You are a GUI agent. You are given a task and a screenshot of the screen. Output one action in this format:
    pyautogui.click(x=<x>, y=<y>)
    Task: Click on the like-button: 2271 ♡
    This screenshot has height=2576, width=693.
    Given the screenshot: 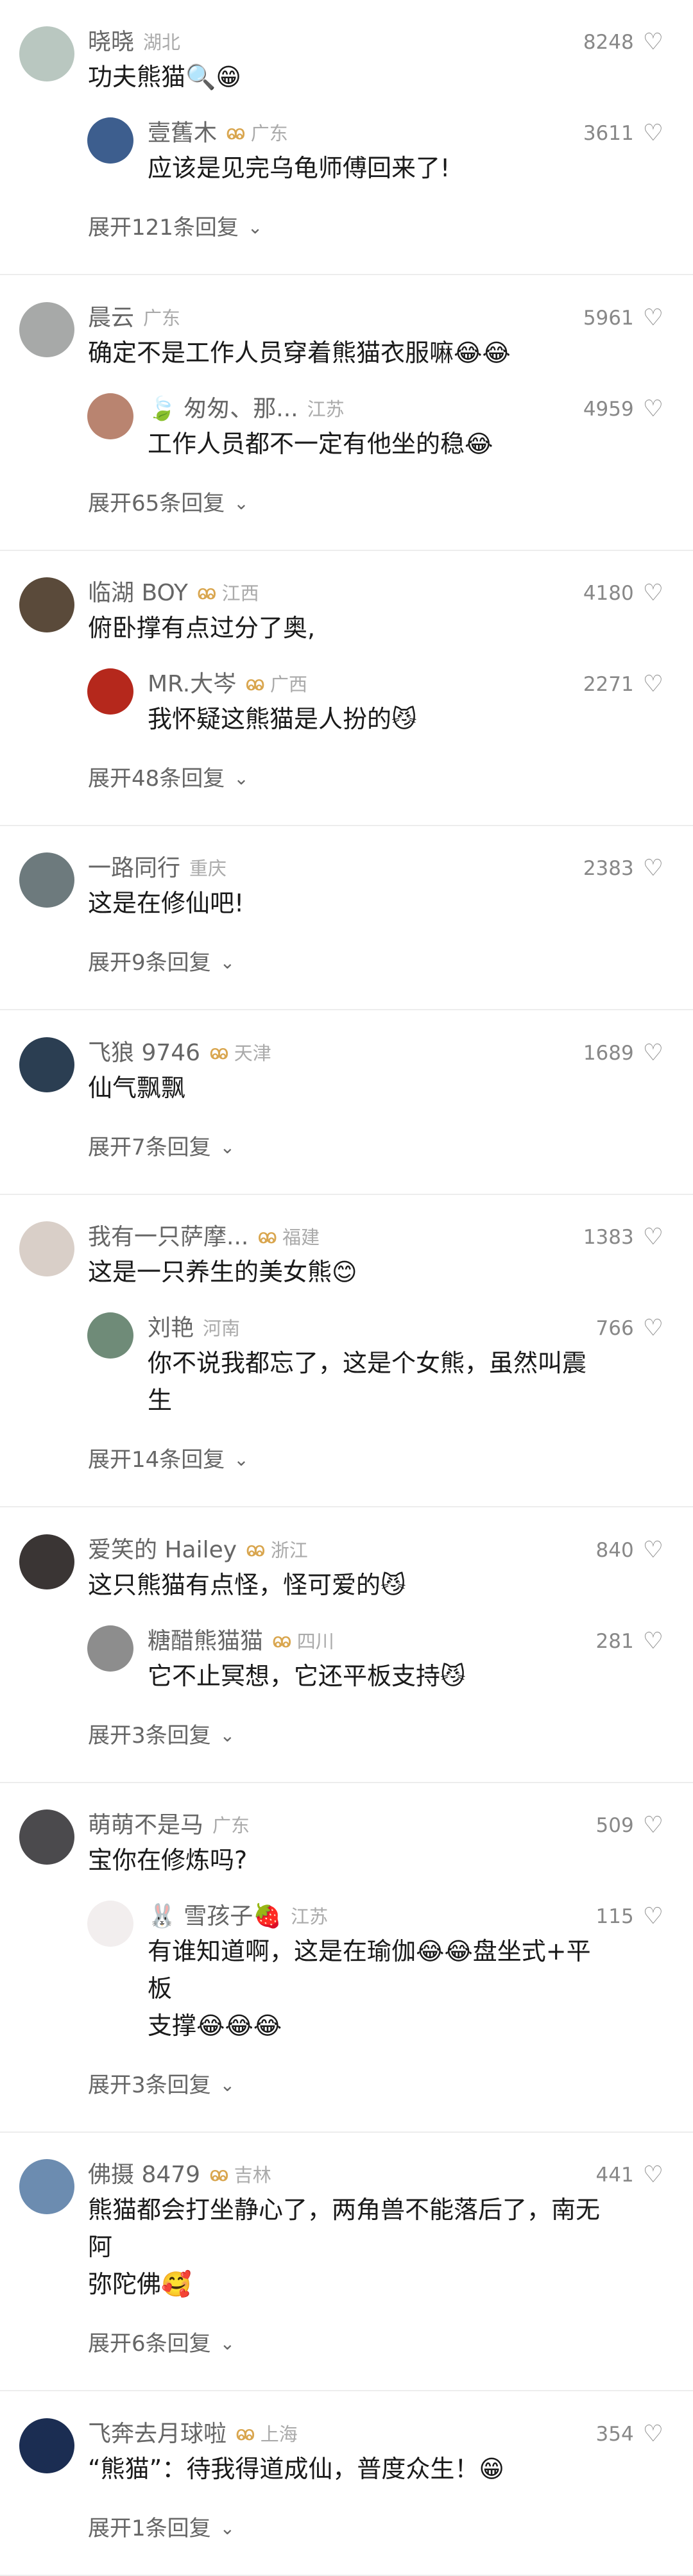 What is the action you would take?
    pyautogui.click(x=623, y=684)
    